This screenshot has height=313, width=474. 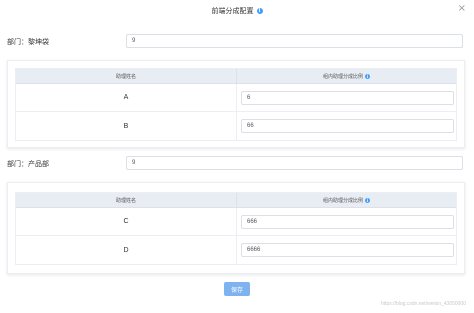 I want to click on table-row: B 66, so click(x=236, y=126).